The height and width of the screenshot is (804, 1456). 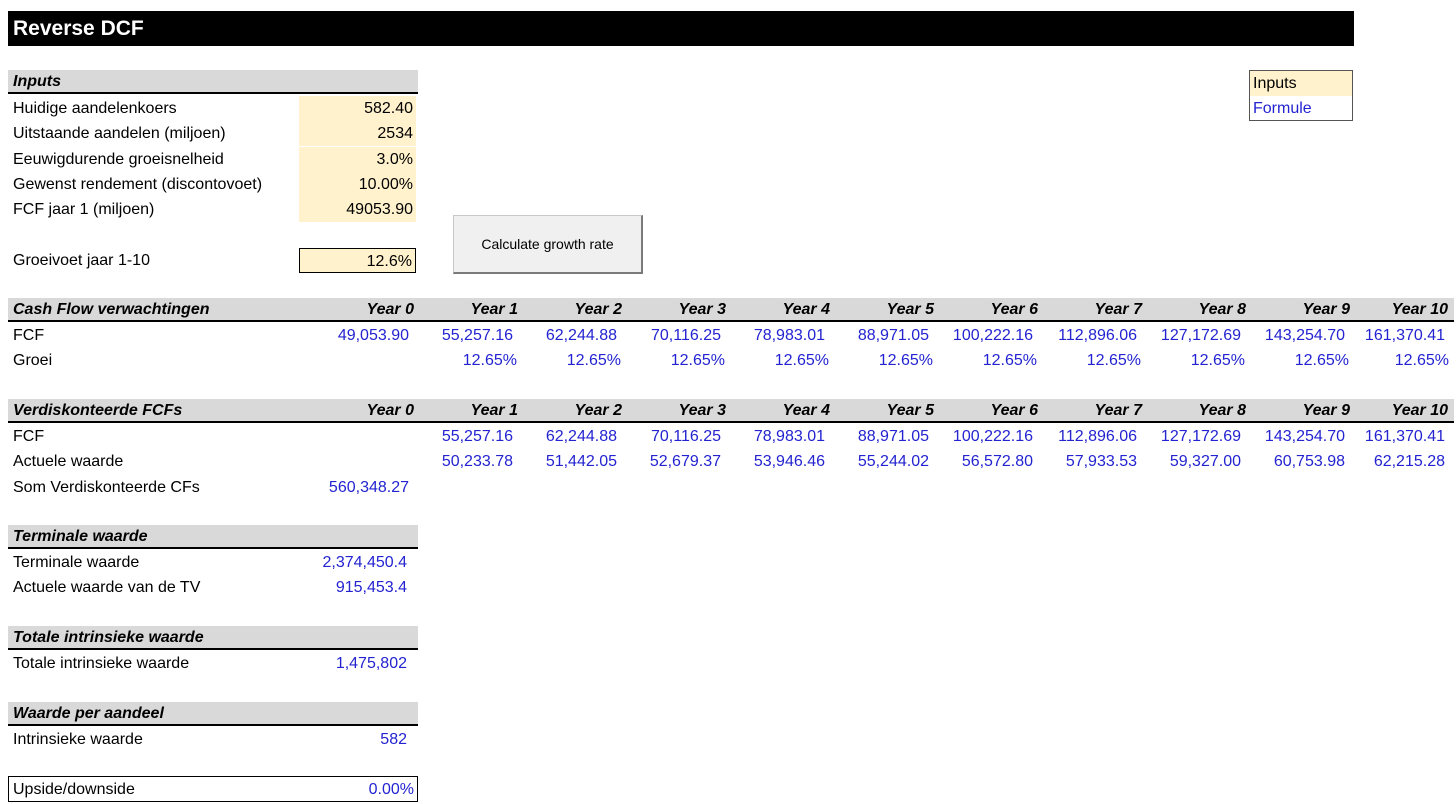 I want to click on cf-fcf-year-7: 112,896.06, so click(x=1097, y=335).